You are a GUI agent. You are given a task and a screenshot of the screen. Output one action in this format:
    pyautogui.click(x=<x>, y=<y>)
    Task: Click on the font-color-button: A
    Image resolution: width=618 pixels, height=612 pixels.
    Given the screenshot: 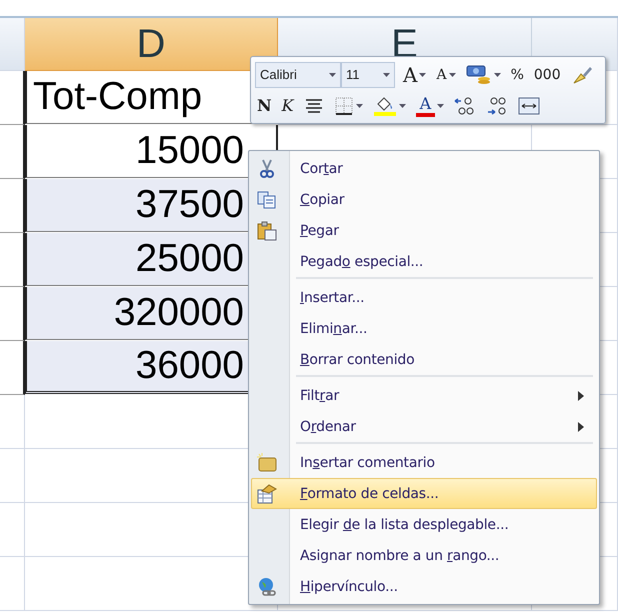 What is the action you would take?
    pyautogui.click(x=430, y=106)
    